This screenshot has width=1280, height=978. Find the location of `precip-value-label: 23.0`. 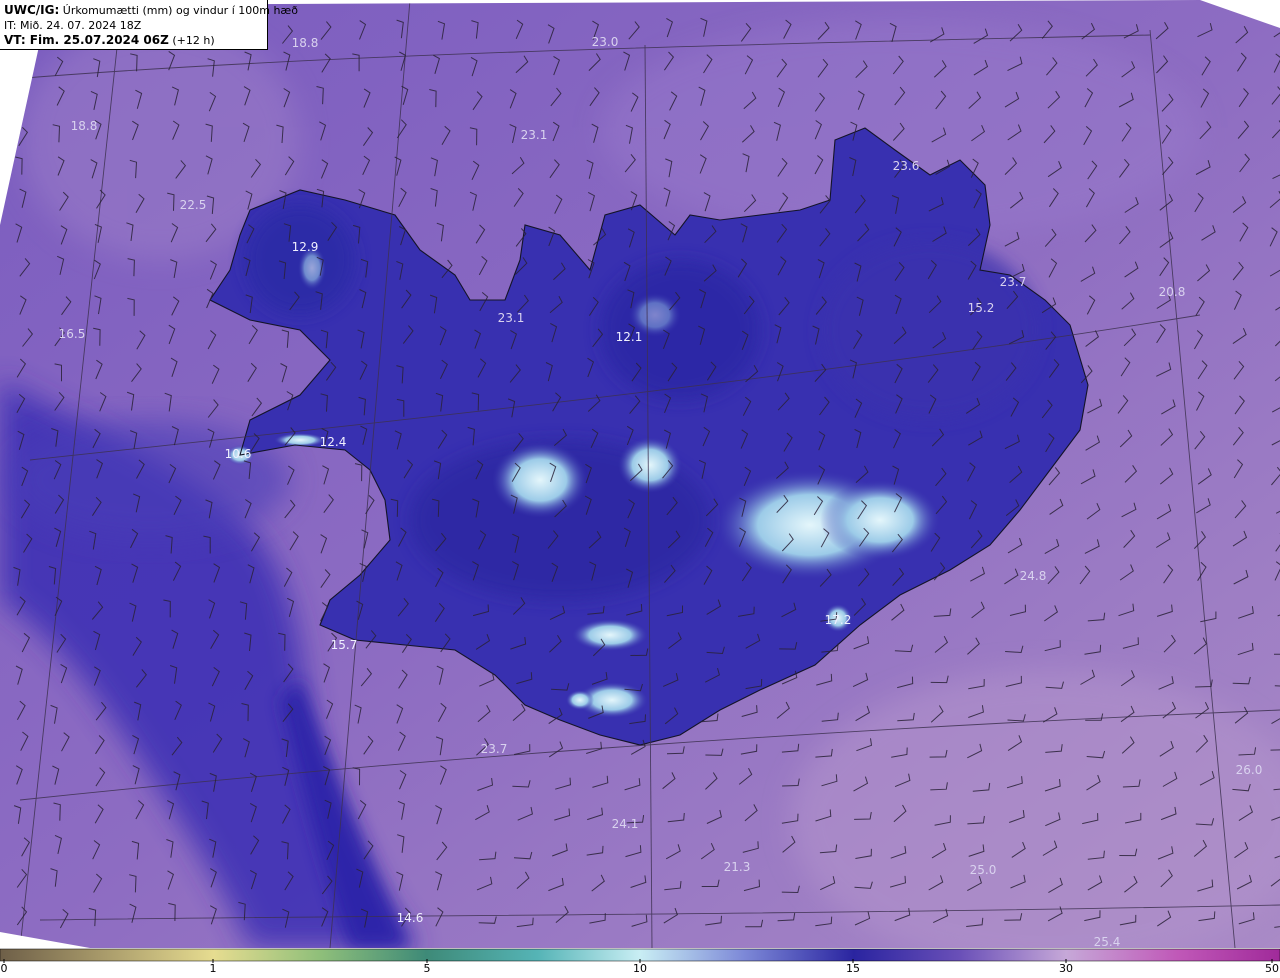

precip-value-label: 23.0 is located at coordinates (605, 42).